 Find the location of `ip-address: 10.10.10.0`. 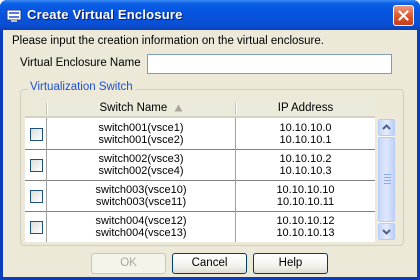

ip-address: 10.10.10.0 is located at coordinates (305, 128).